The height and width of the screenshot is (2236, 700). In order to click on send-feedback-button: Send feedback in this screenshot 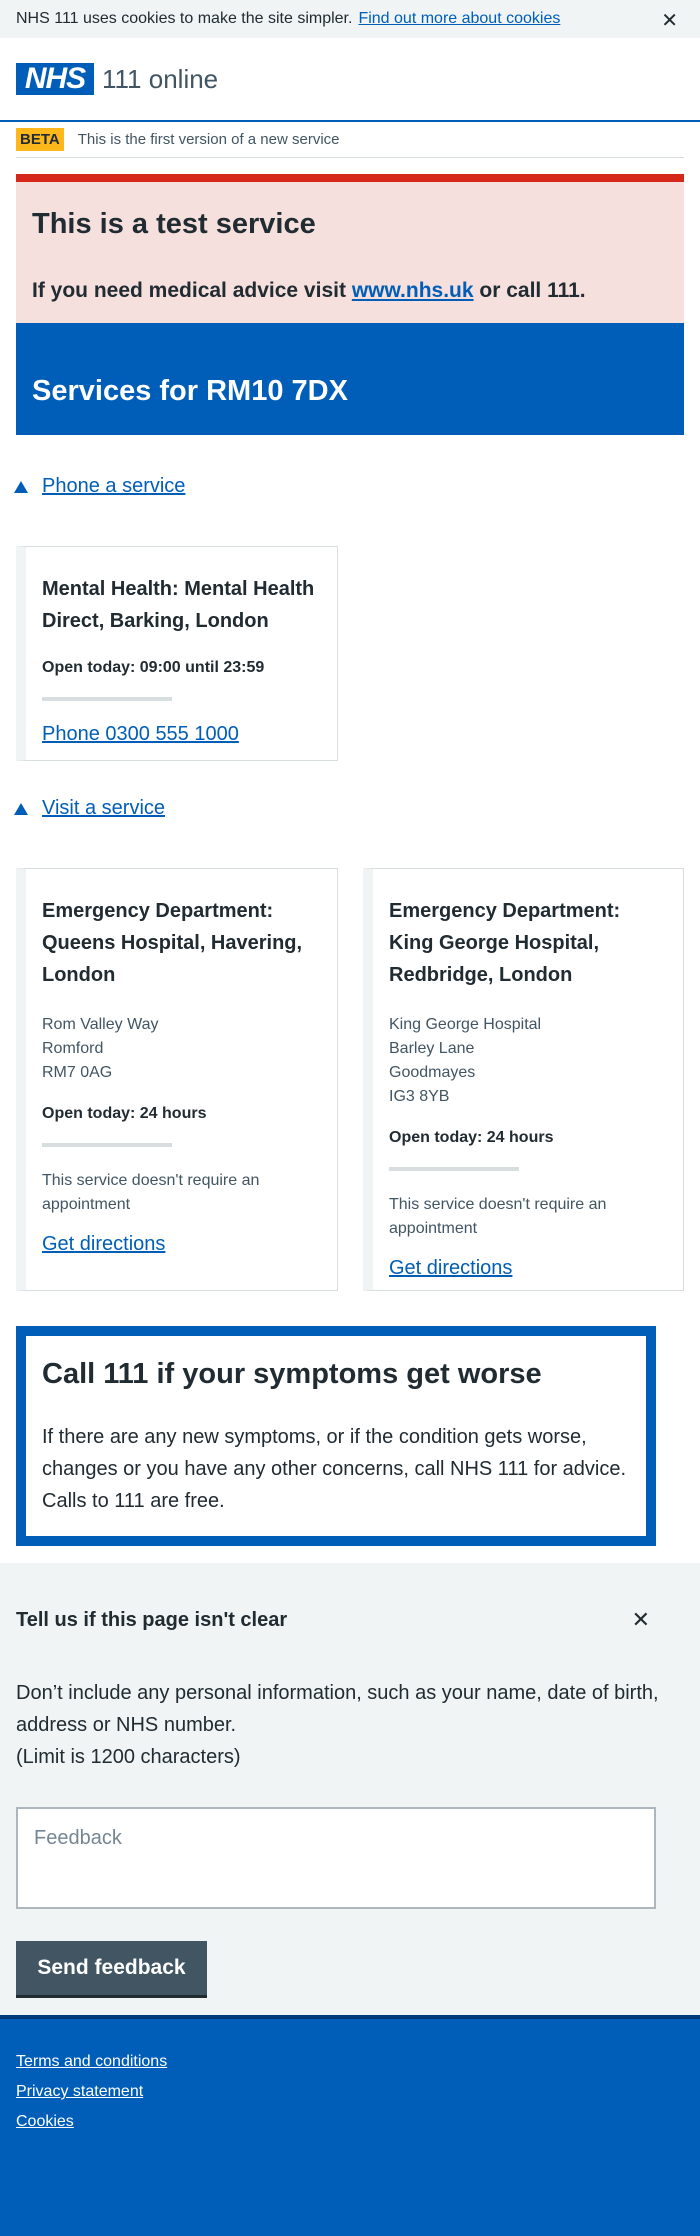, I will do `click(111, 1969)`.